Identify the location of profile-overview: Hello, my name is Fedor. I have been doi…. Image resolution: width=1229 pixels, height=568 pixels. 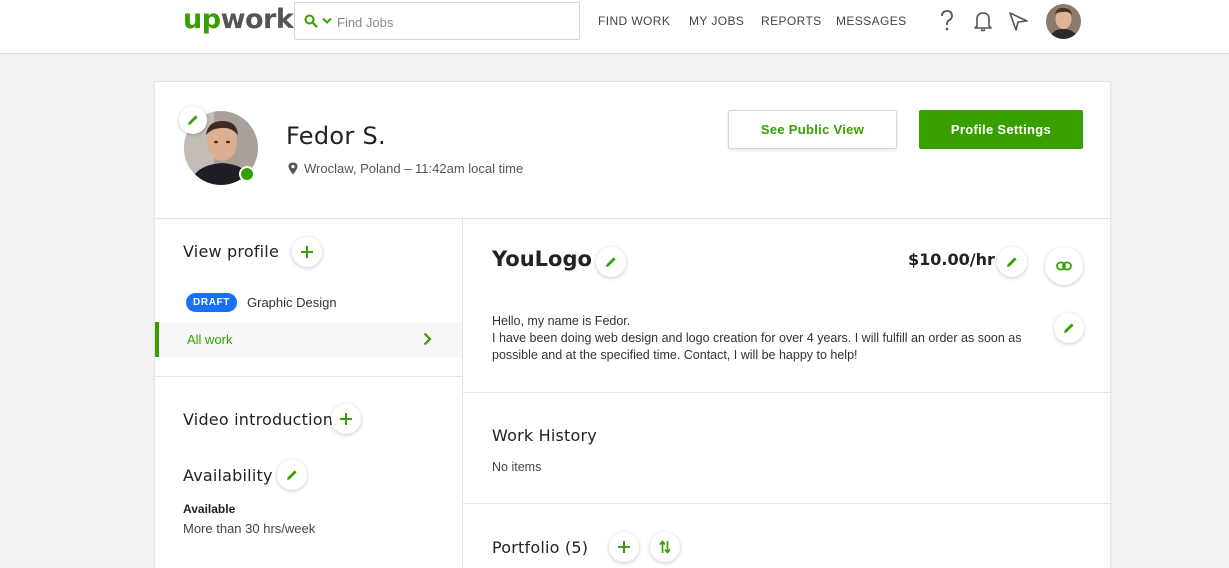
(772, 338).